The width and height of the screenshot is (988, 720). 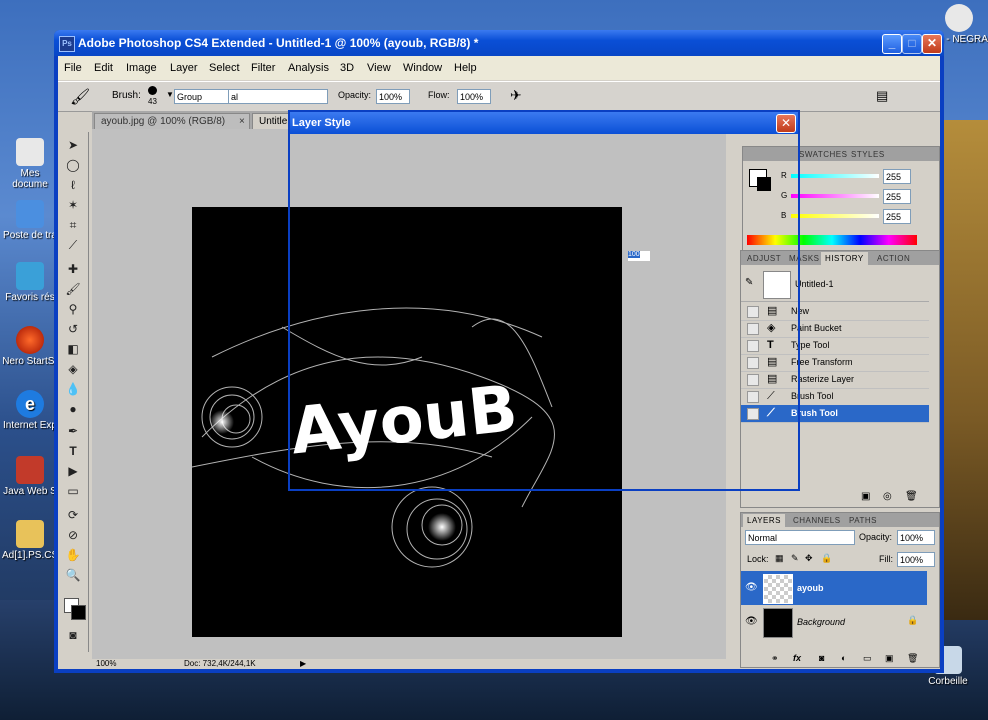 I want to click on menu-file: File, so click(x=73, y=68).